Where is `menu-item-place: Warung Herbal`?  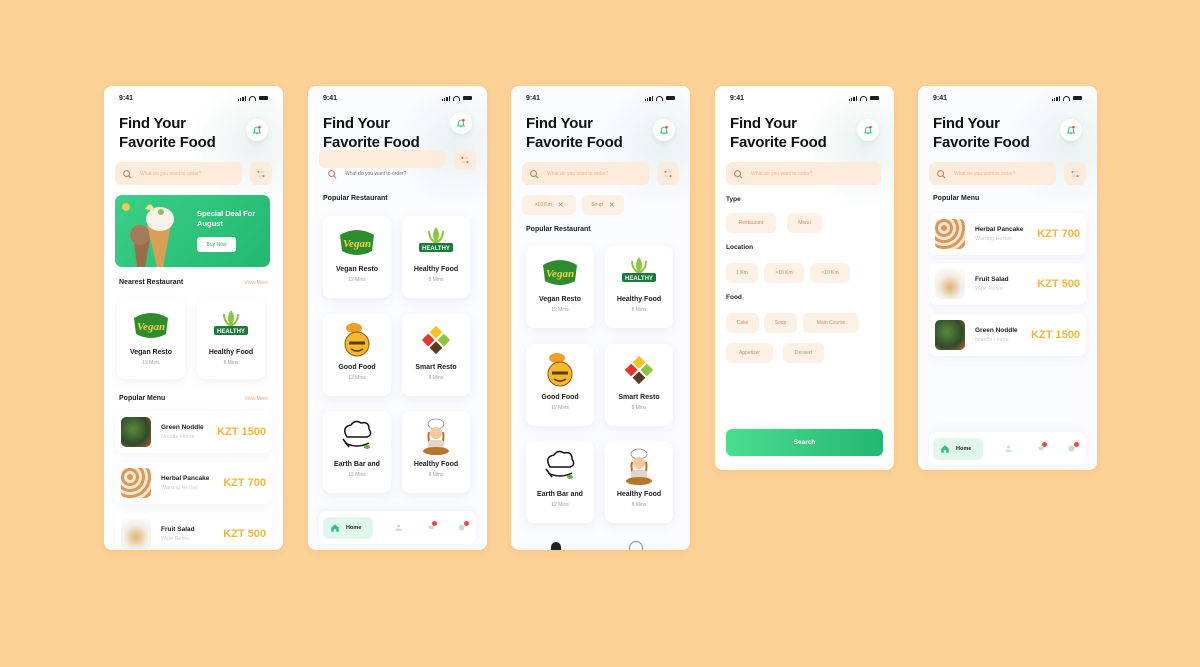
menu-item-place: Warung Herbal is located at coordinates (993, 239).